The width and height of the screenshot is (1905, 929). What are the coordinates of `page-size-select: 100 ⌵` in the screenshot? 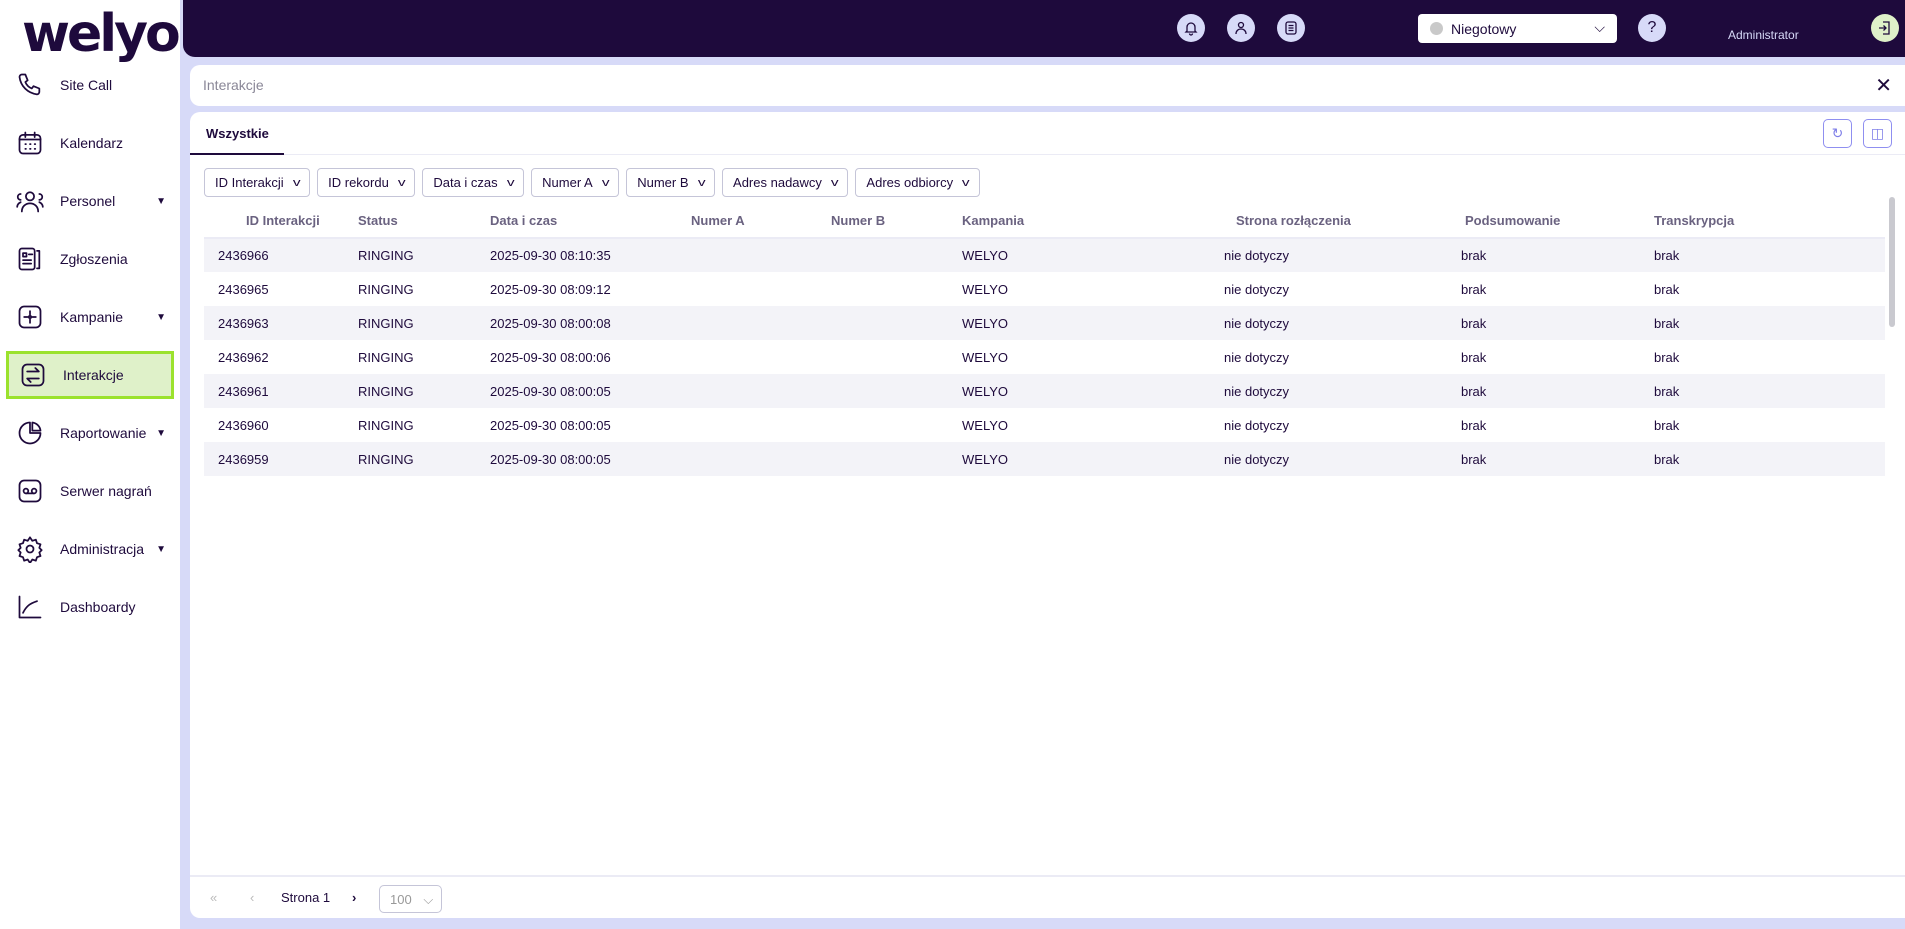 It's located at (410, 899).